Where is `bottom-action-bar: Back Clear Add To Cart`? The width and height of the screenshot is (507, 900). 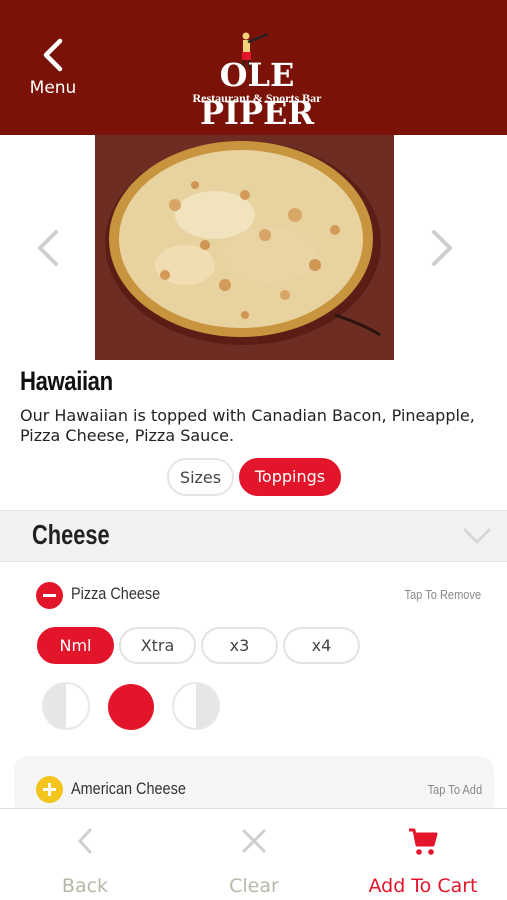
bottom-action-bar: Back Clear Add To Cart is located at coordinates (253, 854).